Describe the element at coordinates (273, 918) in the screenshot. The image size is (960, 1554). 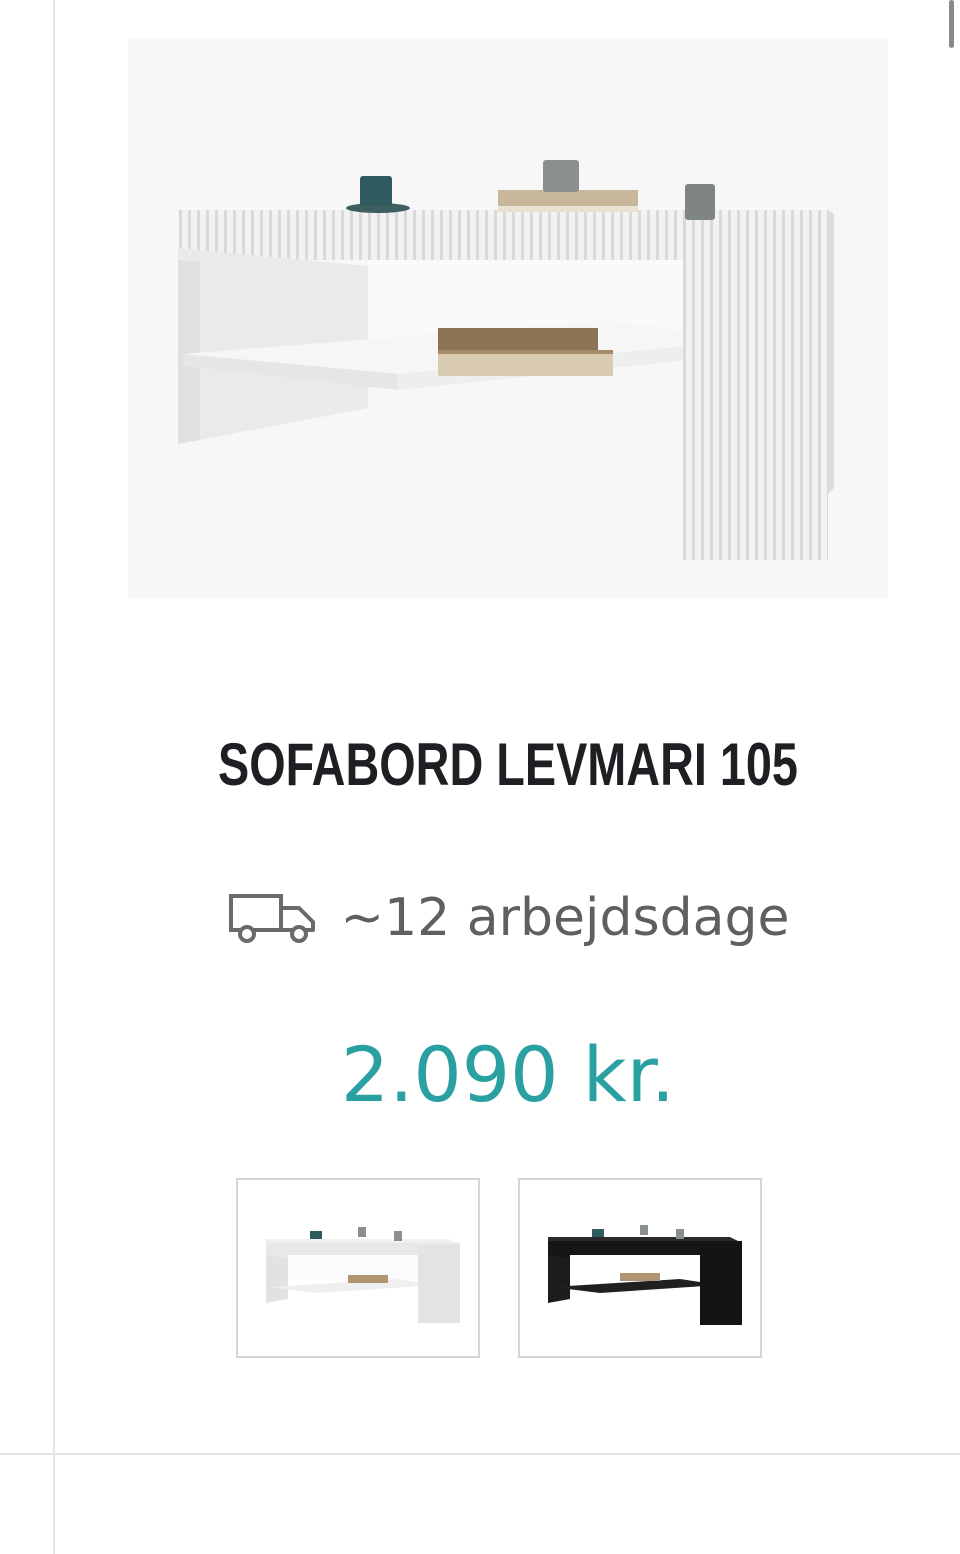
I see `truck-icon` at that location.